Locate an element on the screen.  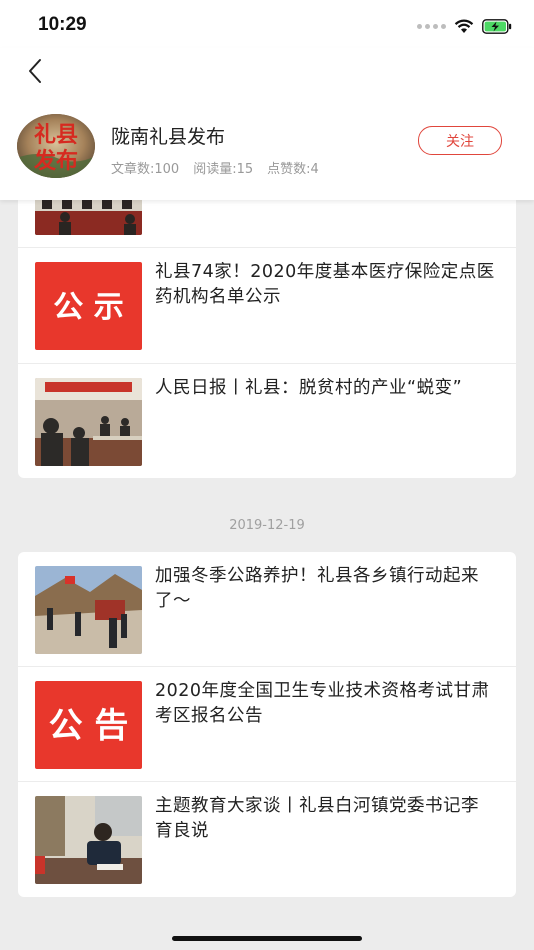
list-item: 公 示 礼县74家！2020年度基本医疗保险定点医药机构名单公示 is located at coordinates (267, 305).